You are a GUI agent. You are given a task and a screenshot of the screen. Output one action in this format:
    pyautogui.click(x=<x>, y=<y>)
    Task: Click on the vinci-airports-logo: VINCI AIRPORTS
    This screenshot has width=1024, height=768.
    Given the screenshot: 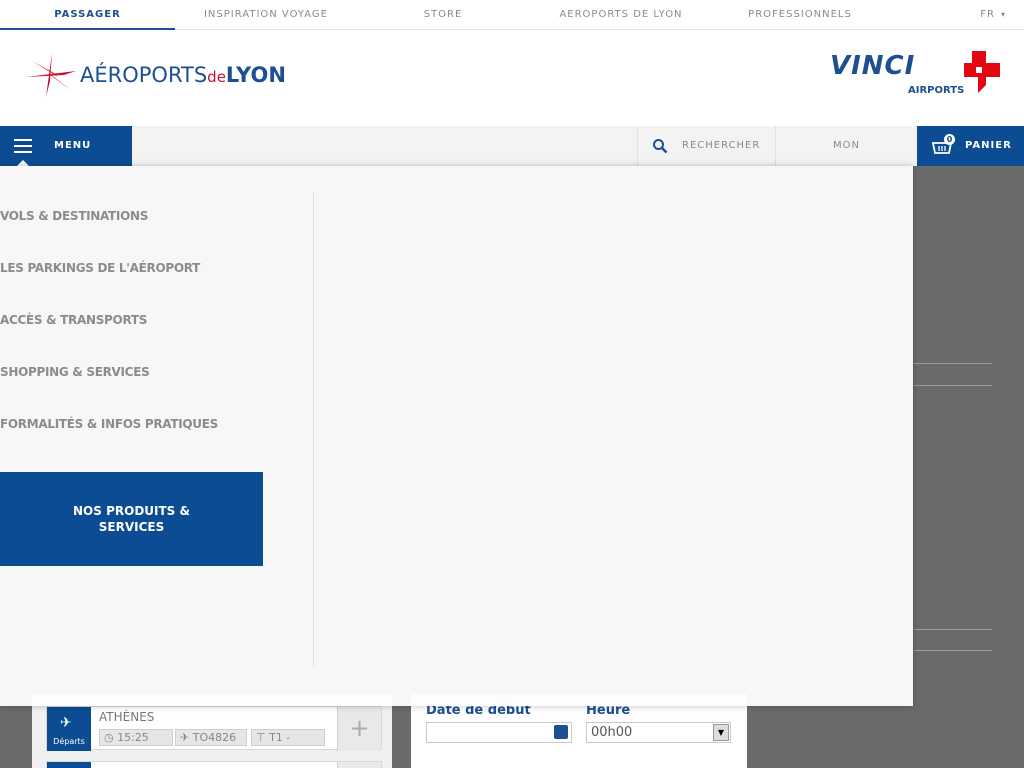 What is the action you would take?
    pyautogui.click(x=920, y=76)
    